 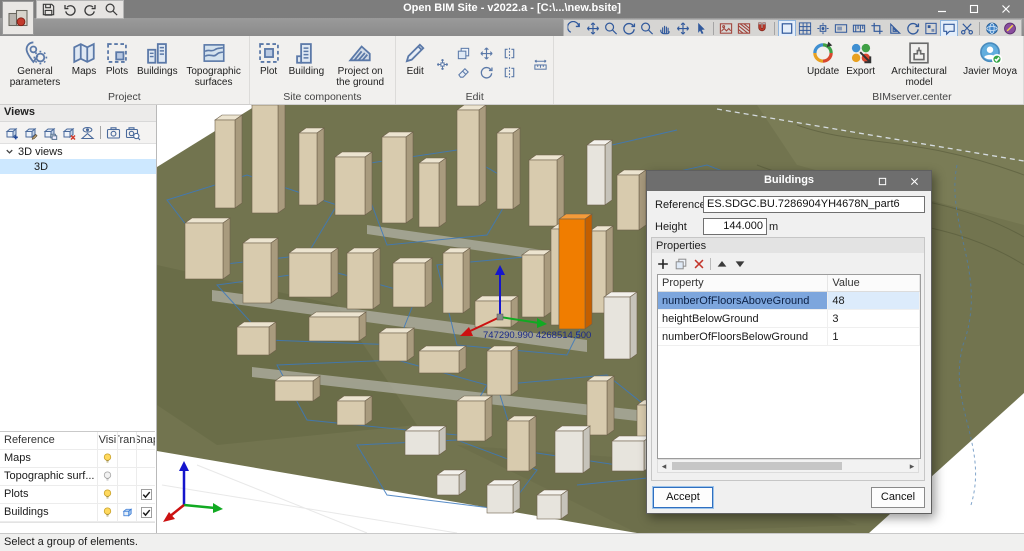 I want to click on general-parameters-button: General parameters, so click(x=35, y=64).